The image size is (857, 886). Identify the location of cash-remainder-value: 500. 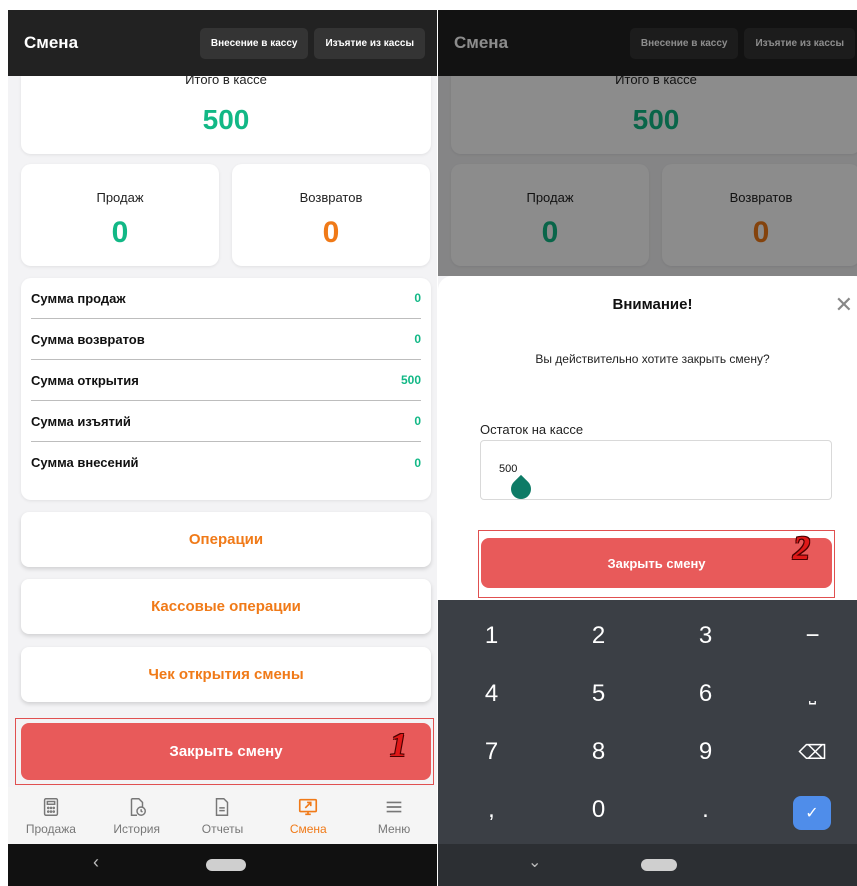
(508, 469).